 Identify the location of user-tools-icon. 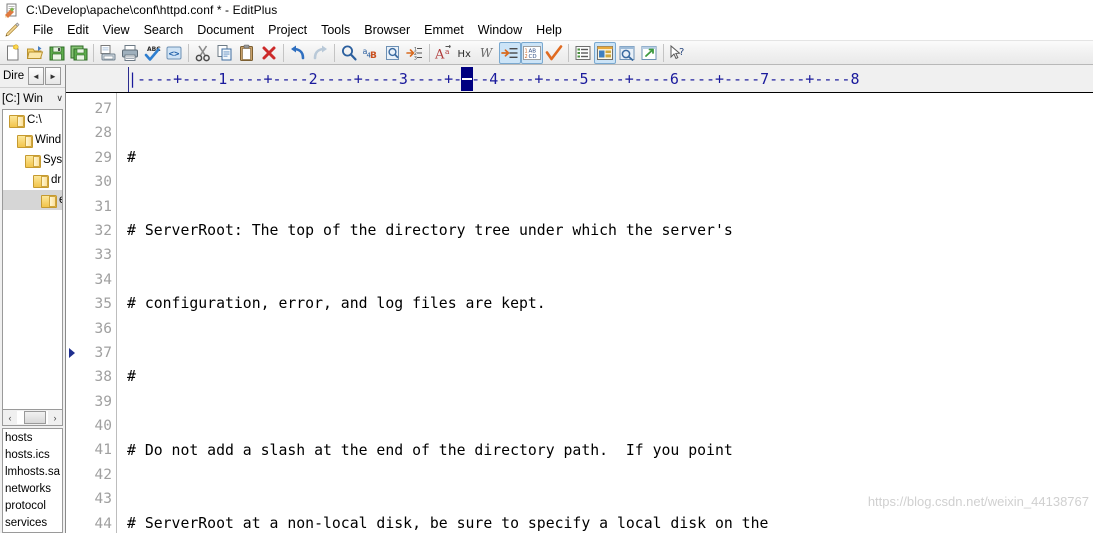
(605, 52).